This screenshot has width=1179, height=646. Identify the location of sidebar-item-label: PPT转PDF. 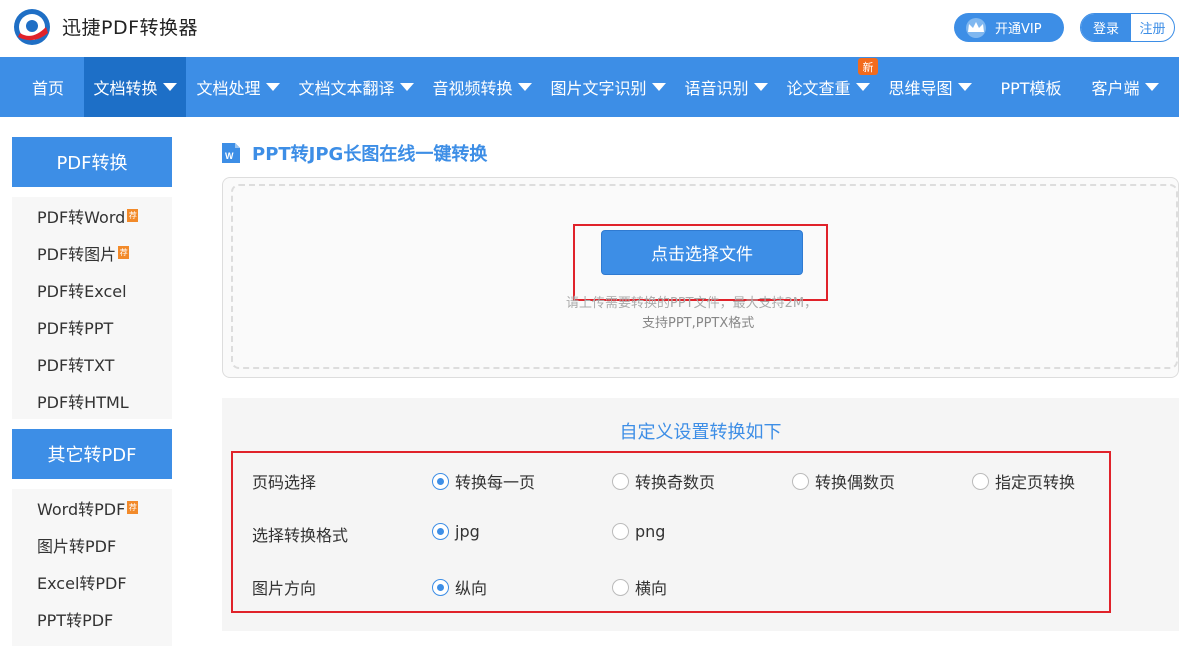
(75, 620).